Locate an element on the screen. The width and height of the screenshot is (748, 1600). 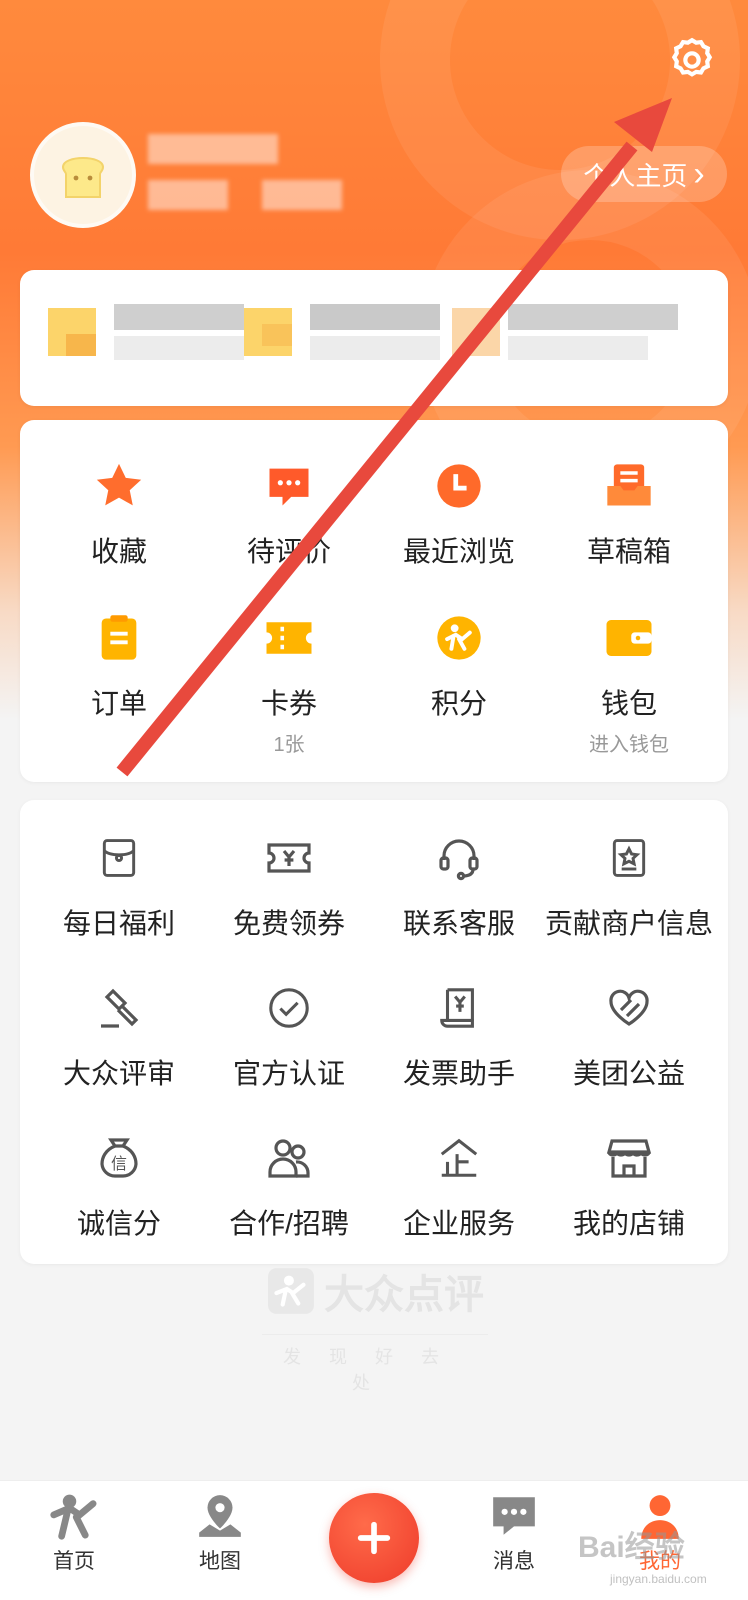
quick-item-label: 待评价 is located at coordinates (288, 551).